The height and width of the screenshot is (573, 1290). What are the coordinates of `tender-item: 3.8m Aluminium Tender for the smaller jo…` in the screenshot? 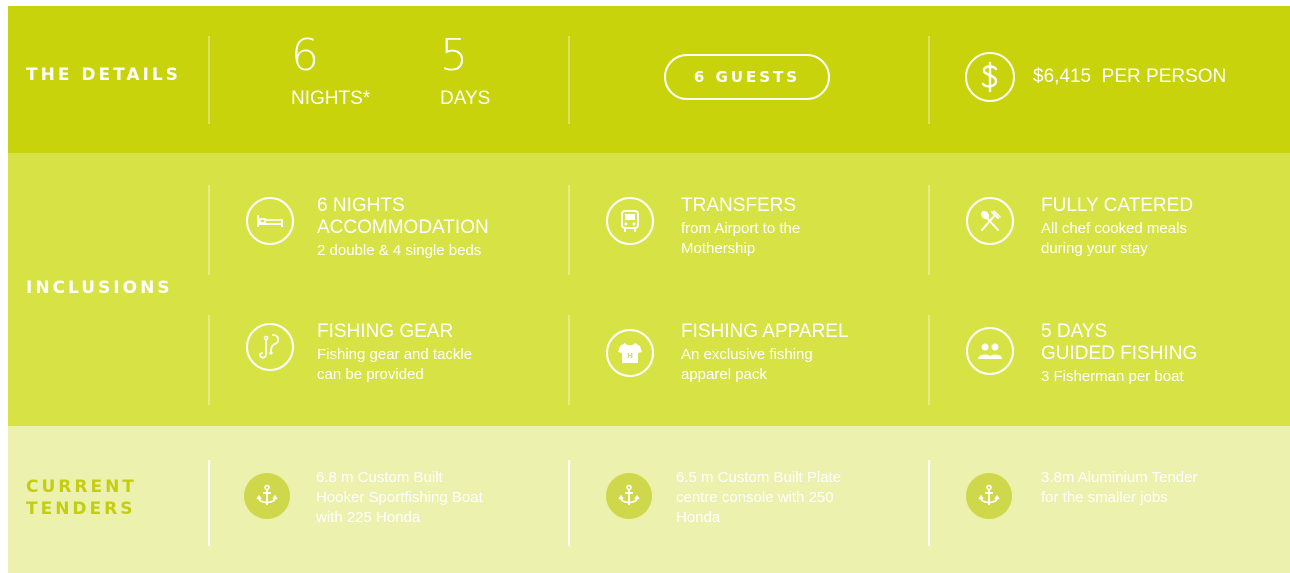 It's located at (1119, 488).